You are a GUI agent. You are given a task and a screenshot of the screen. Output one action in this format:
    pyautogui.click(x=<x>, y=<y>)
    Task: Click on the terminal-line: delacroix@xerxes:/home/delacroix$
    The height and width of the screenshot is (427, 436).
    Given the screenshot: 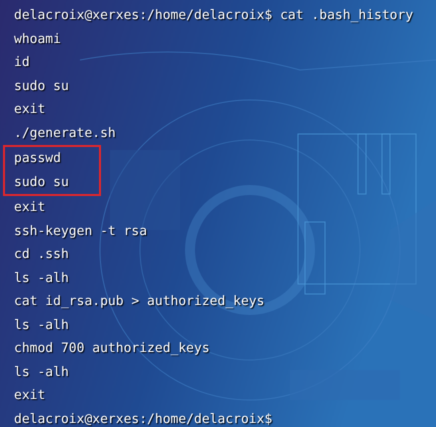 What is the action you would take?
    pyautogui.click(x=143, y=418)
    